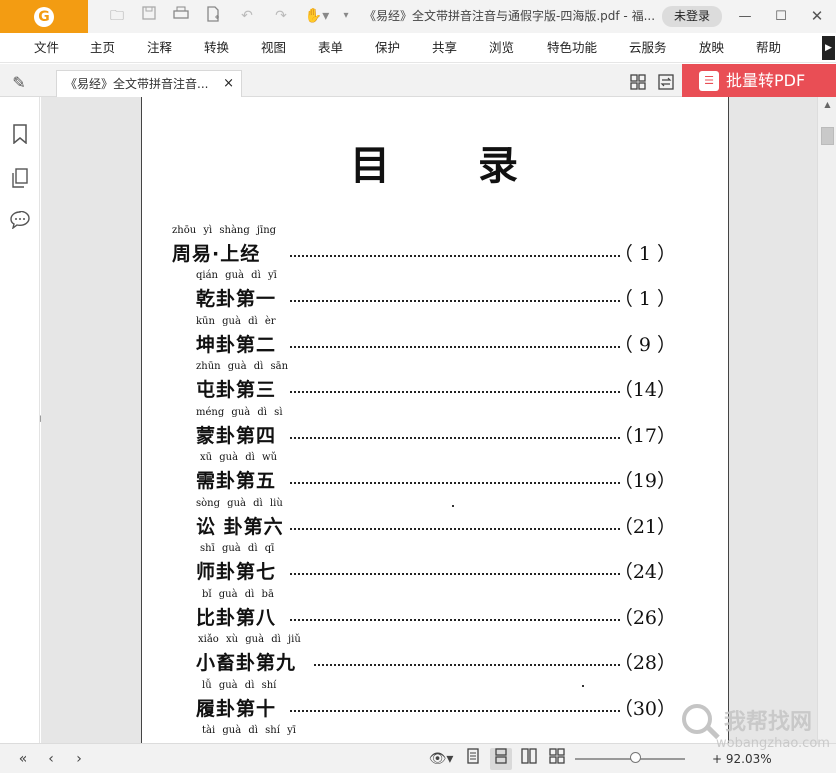 Image resolution: width=836 pixels, height=773 pixels. I want to click on menu-file: 文件, so click(46, 48).